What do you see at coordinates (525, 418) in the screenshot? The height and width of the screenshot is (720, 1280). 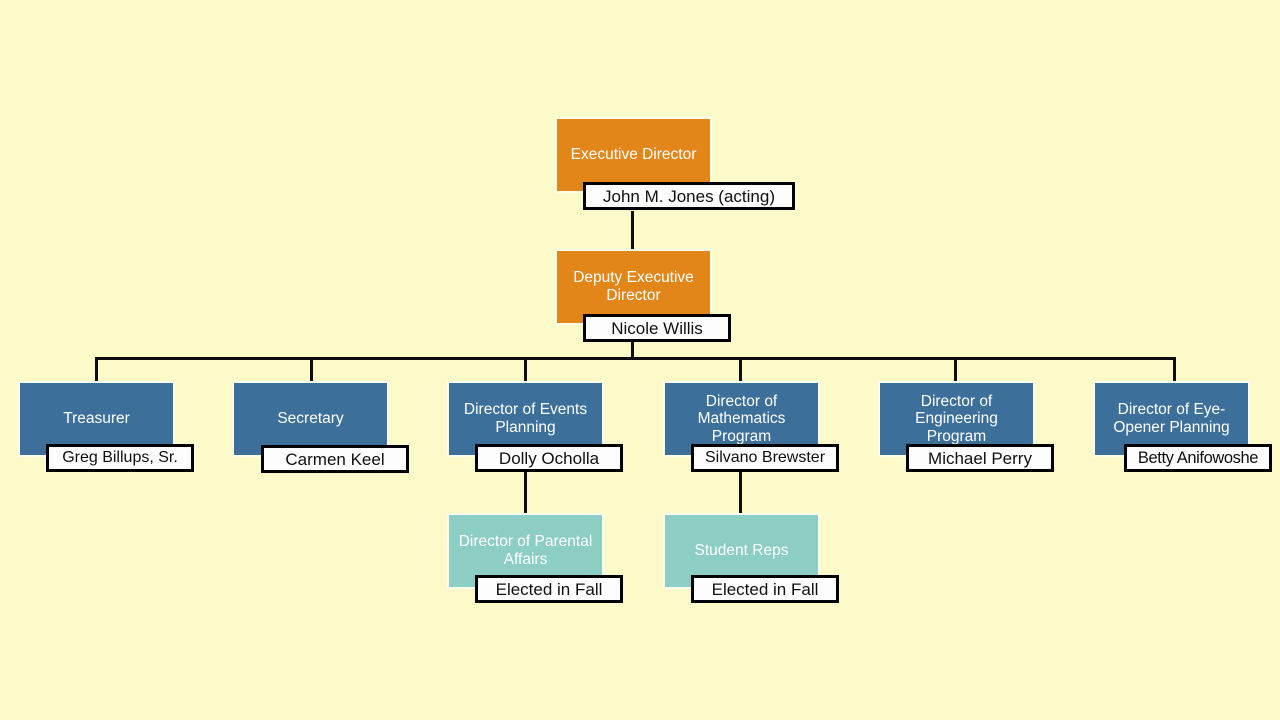 I see `node-events-planning-role: Director of Events Planning` at bounding box center [525, 418].